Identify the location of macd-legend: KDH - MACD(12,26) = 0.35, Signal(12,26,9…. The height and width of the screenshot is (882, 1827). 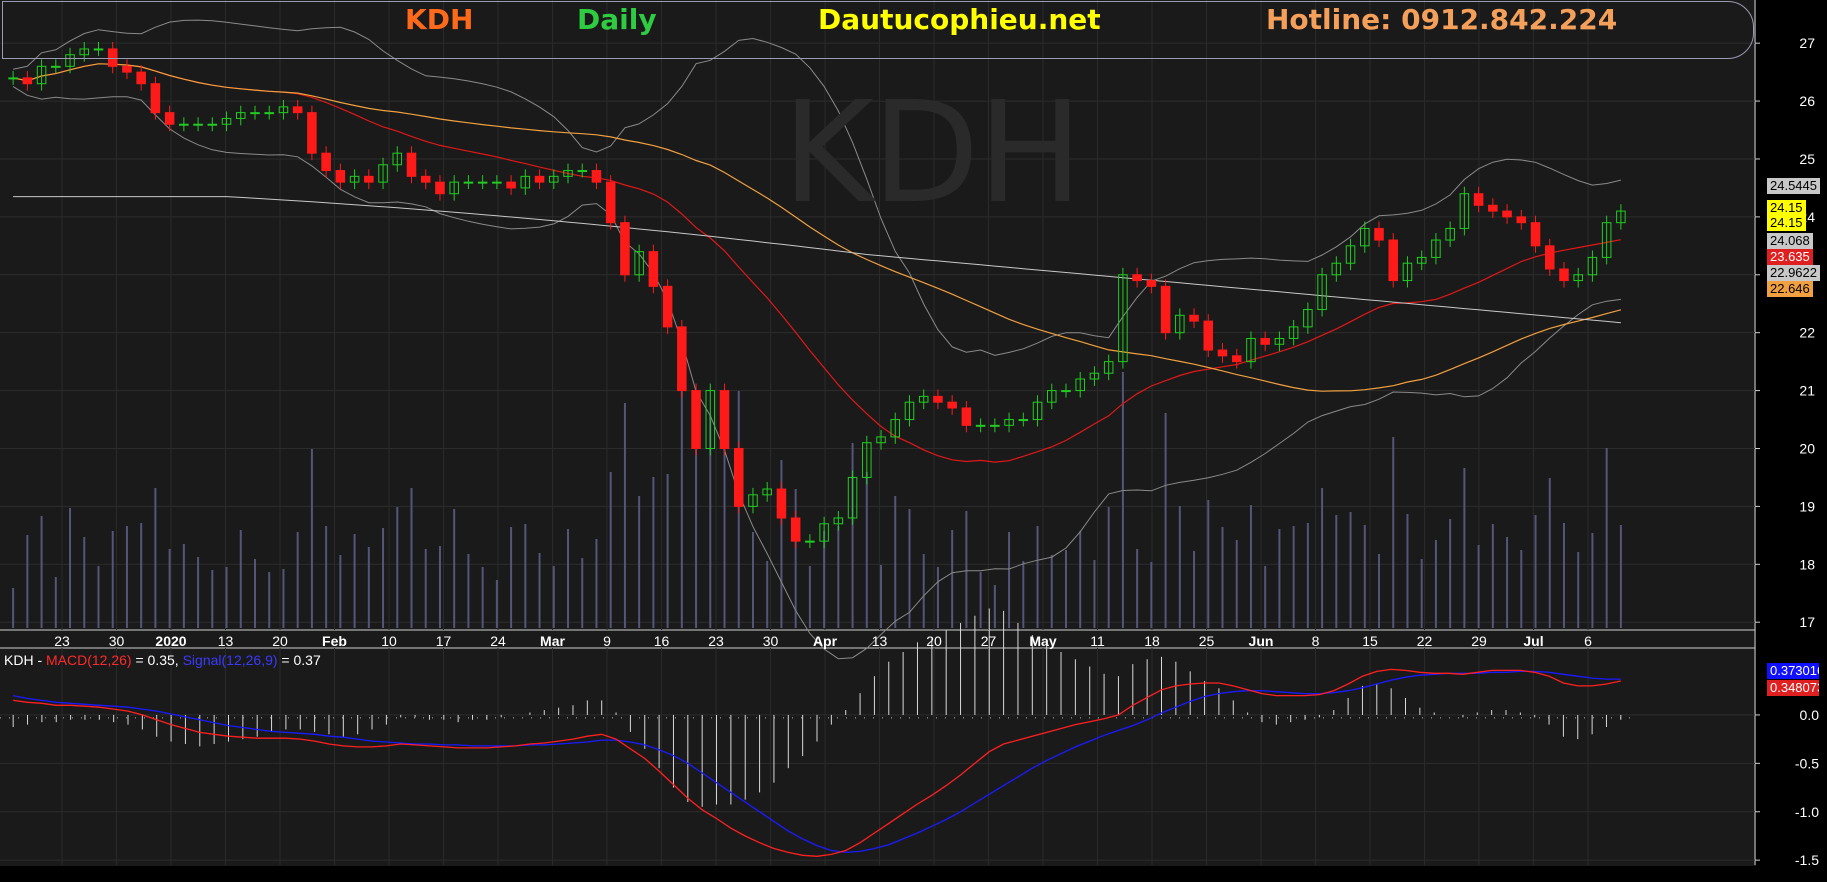
(162, 660).